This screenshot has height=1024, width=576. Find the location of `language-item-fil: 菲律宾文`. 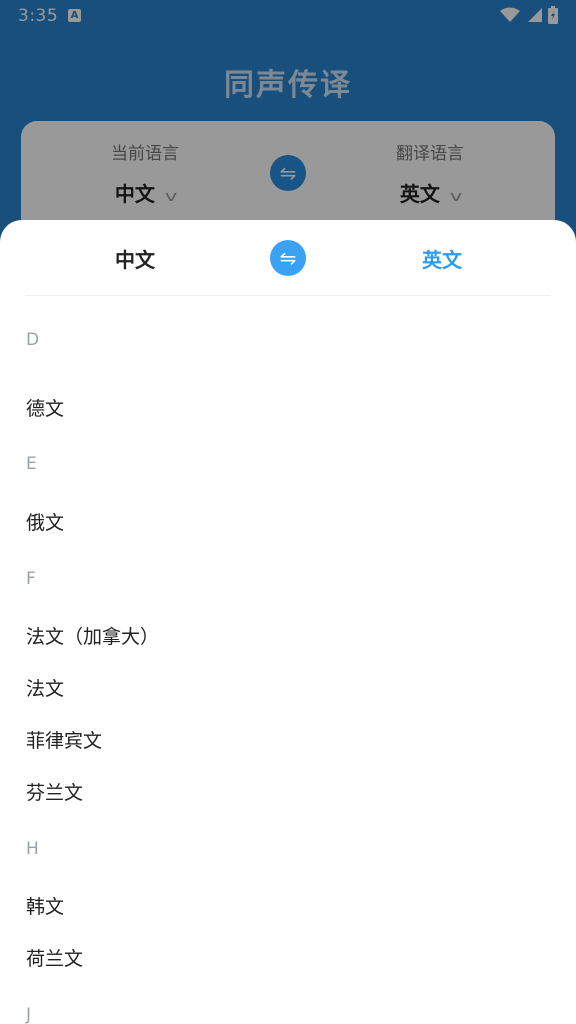

language-item-fil: 菲律宾文 is located at coordinates (286, 739).